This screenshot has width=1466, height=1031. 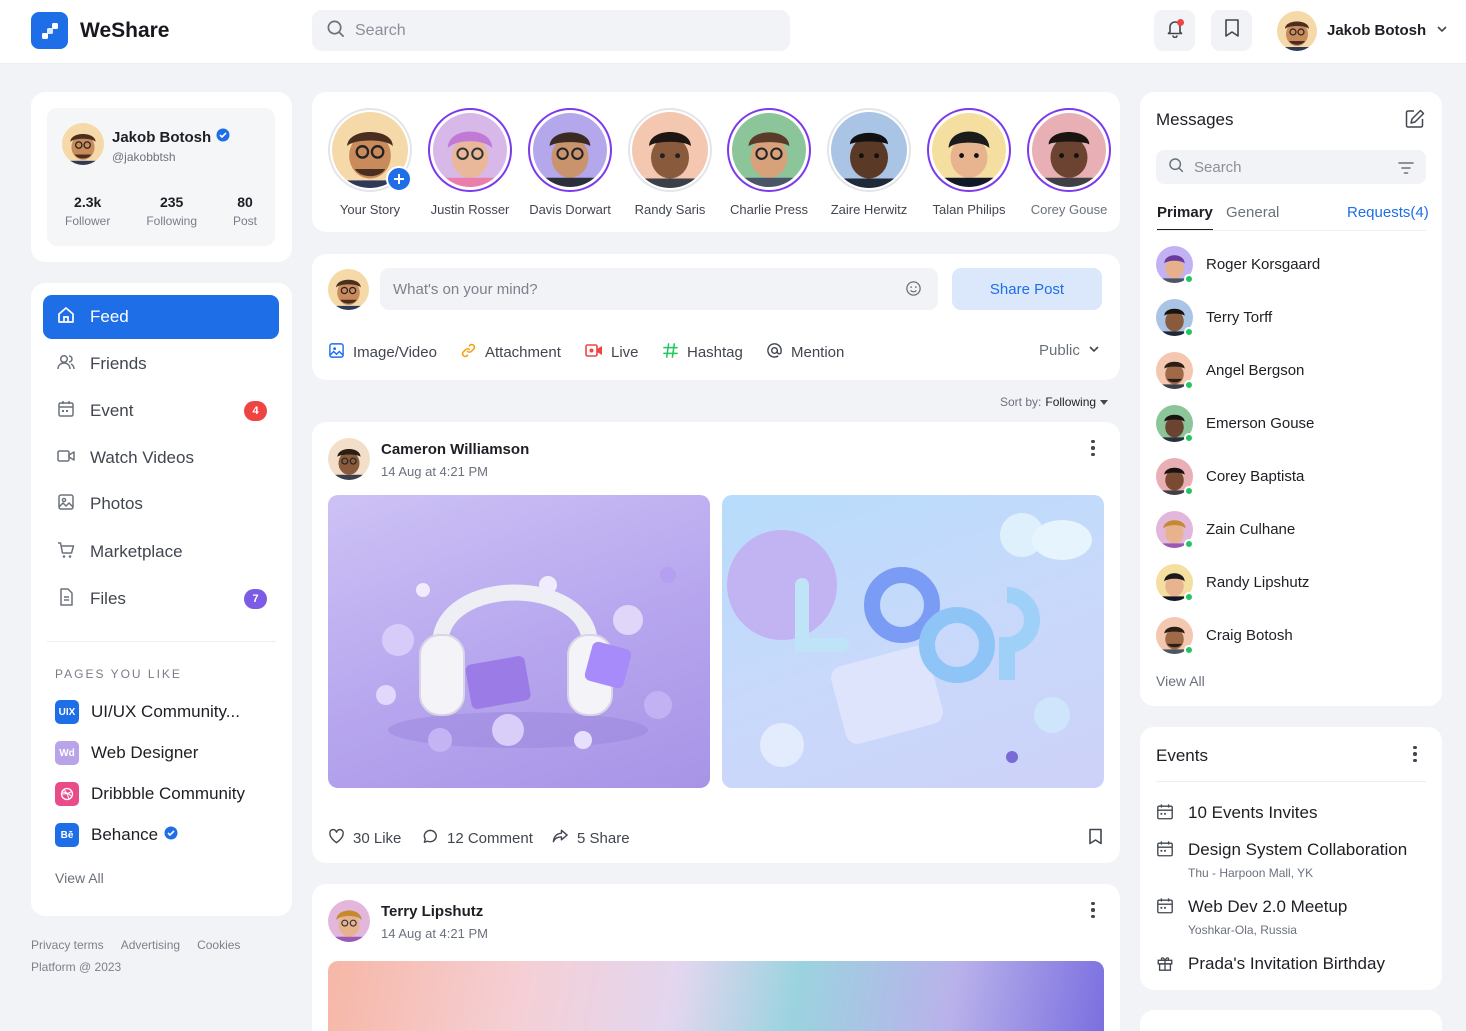 I want to click on share-post-button: Share Post, so click(x=1027, y=289).